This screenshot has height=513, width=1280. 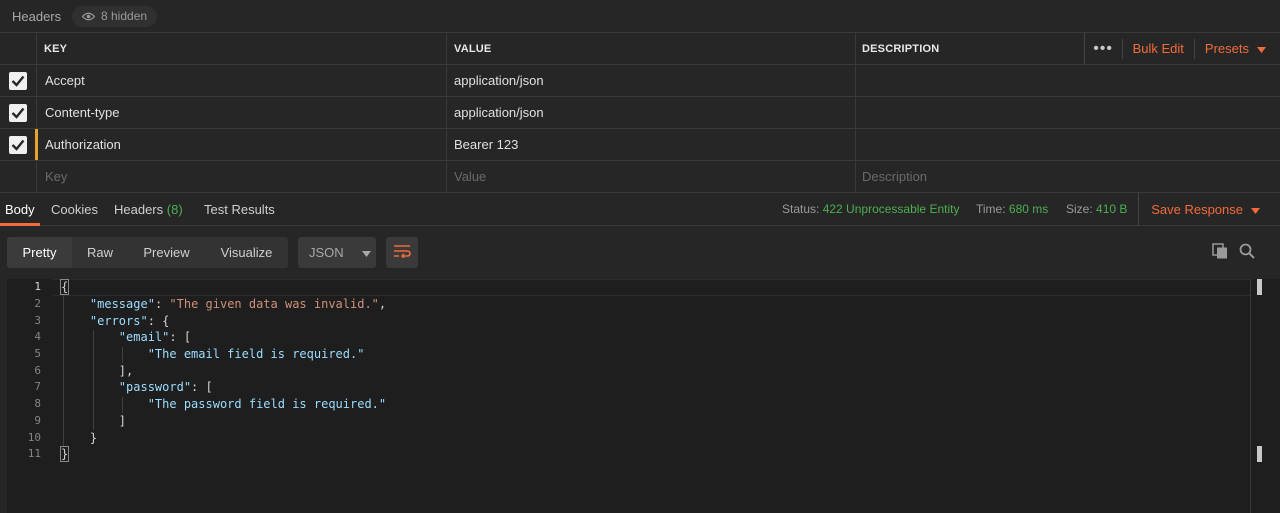 What do you see at coordinates (34, 453) in the screenshot?
I see `line-number: 11` at bounding box center [34, 453].